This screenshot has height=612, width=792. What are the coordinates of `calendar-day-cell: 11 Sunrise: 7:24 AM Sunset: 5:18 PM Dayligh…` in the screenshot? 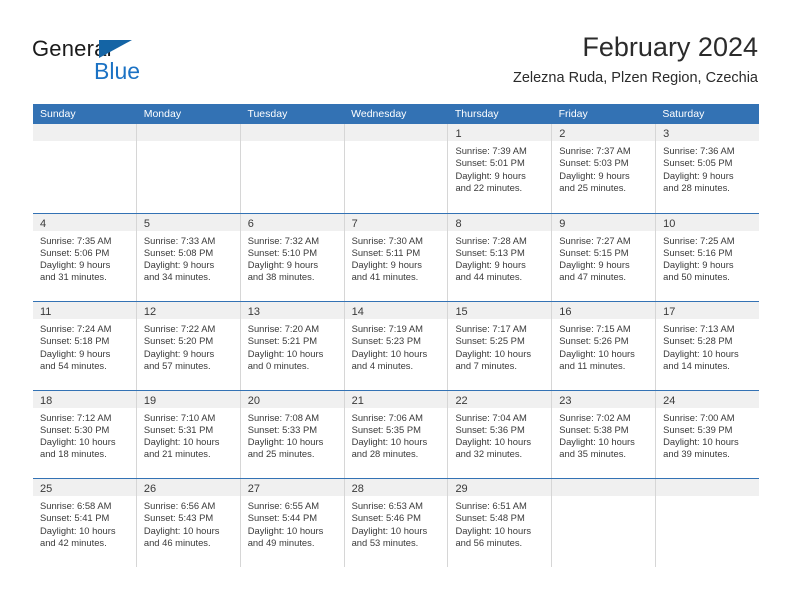 It's located at (85, 346).